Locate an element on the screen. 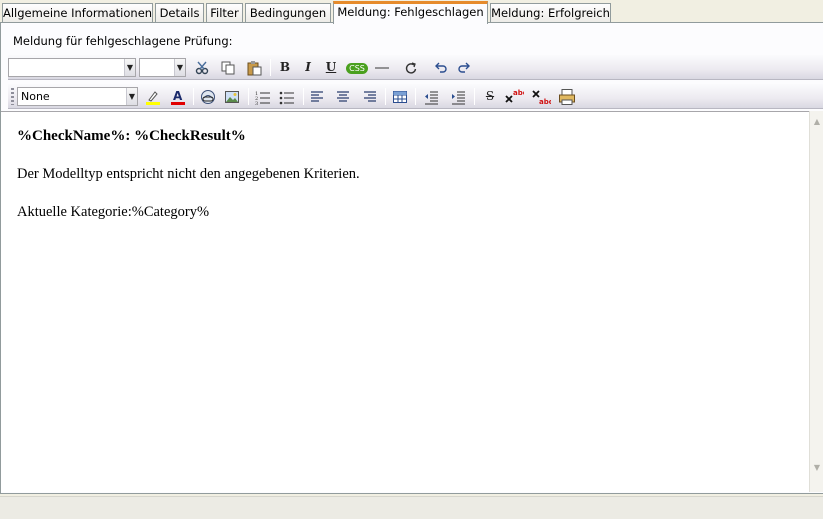  tab-bedingungen: Bedingungen is located at coordinates (288, 13).